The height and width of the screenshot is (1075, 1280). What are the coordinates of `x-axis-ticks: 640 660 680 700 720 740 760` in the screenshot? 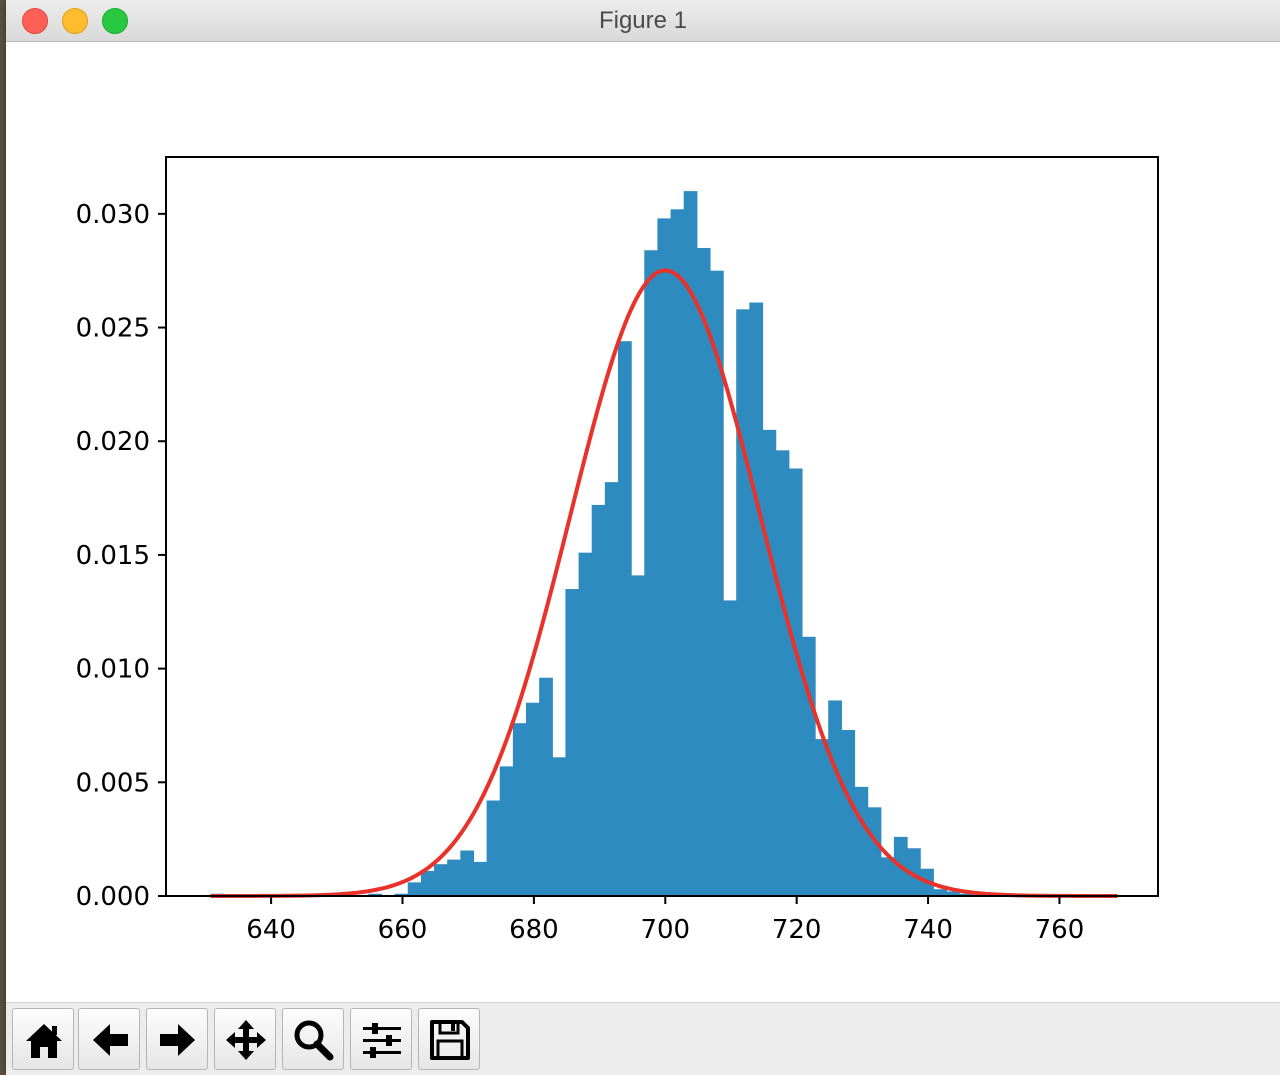 It's located at (665, 920).